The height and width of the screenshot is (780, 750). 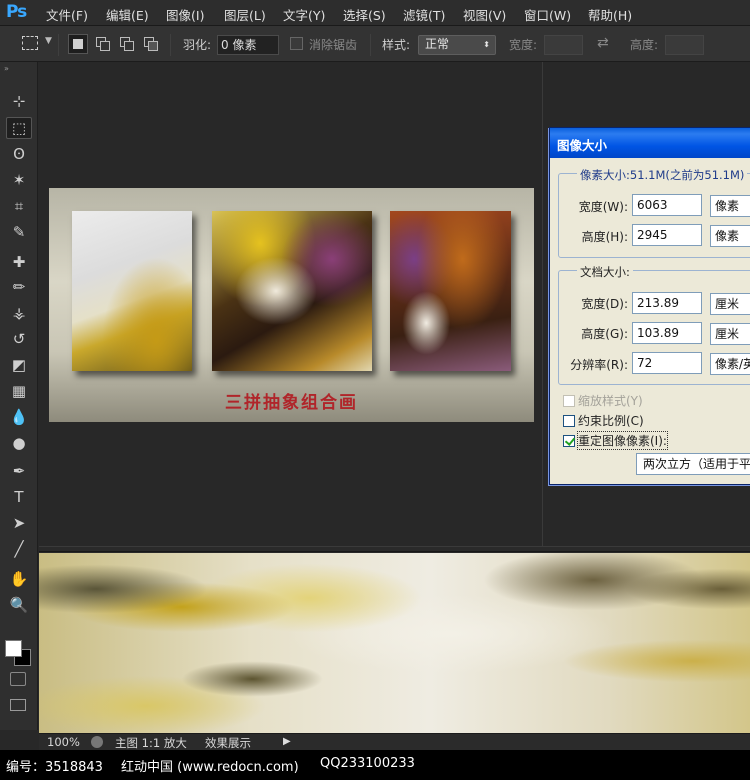 I want to click on height-label: 高度:, so click(x=644, y=45).